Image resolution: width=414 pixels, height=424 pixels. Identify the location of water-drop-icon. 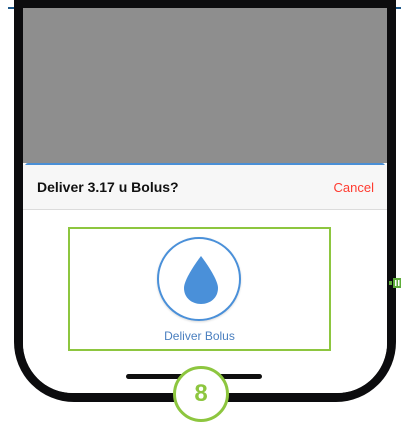
(201, 280).